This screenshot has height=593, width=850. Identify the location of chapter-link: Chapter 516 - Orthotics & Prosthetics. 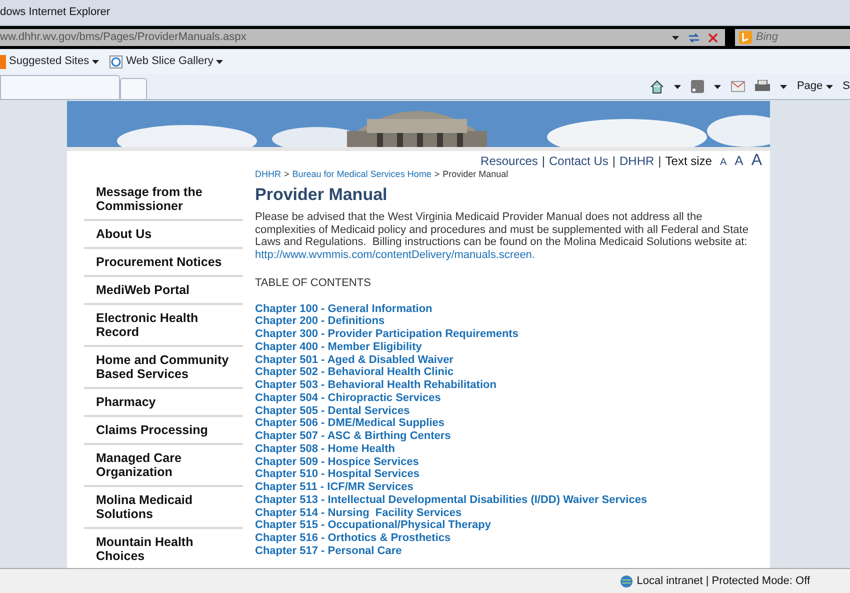
(505, 538).